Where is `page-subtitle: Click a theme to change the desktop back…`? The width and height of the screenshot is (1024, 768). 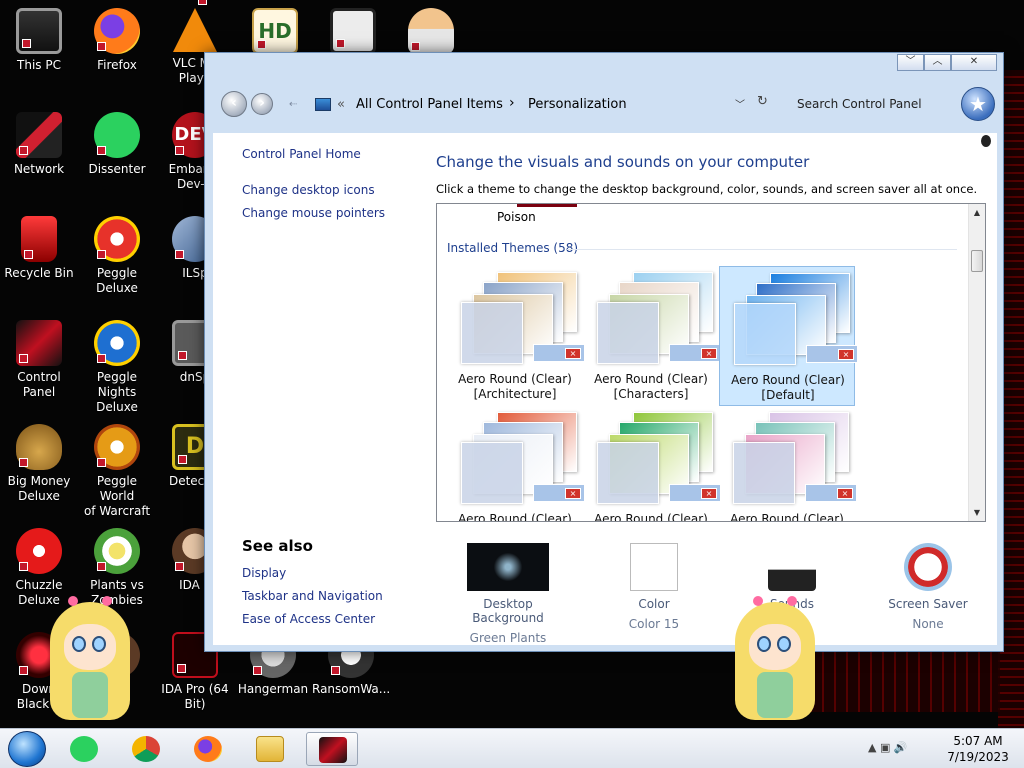
page-subtitle: Click a theme to change the desktop back… is located at coordinates (707, 189).